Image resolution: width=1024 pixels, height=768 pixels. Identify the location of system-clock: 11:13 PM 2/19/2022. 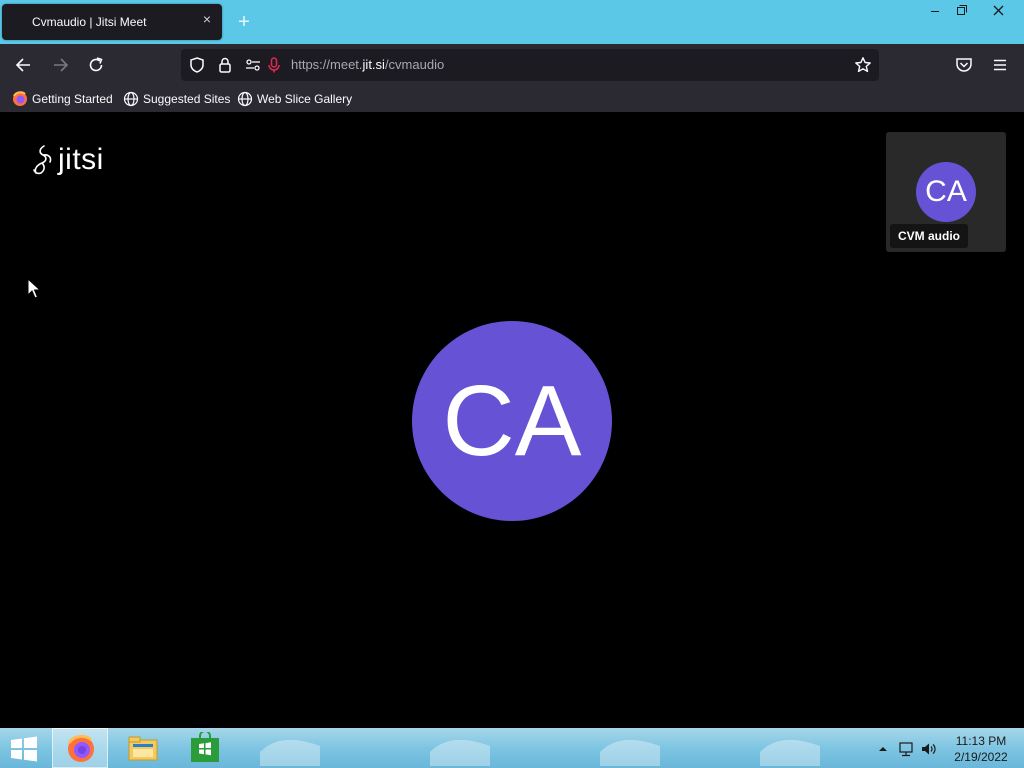
(981, 749).